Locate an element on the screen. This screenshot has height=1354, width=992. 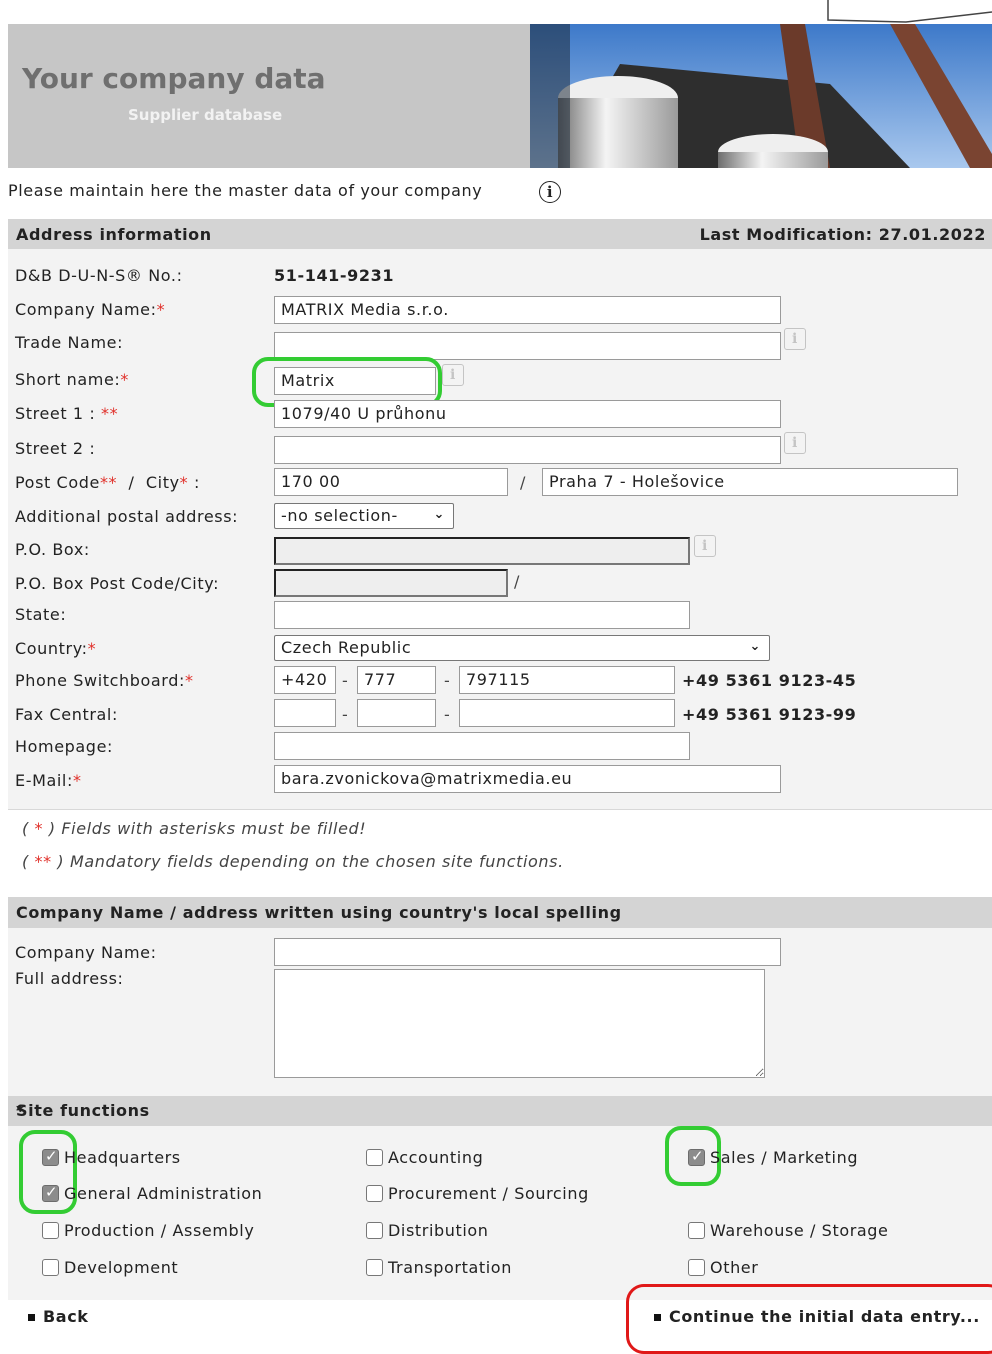
checkbox-sales-marketing is located at coordinates (696, 1156).